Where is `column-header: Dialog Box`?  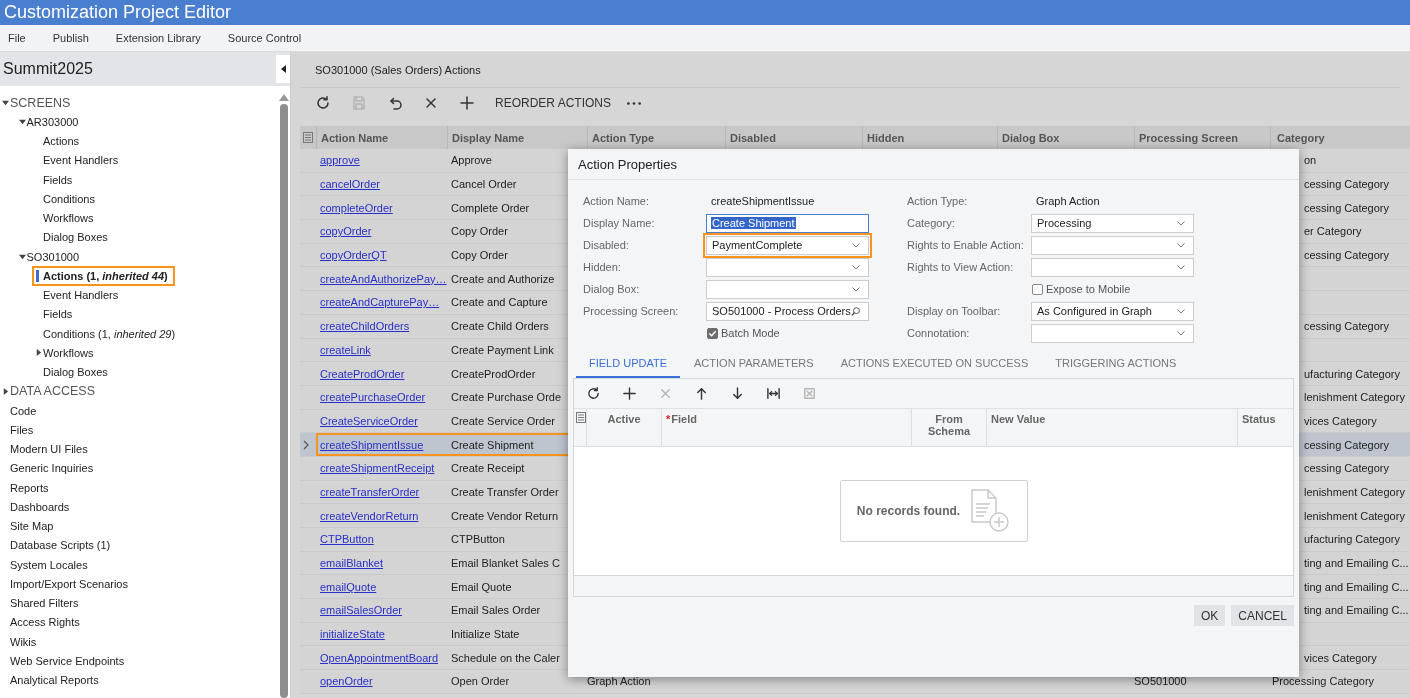 column-header: Dialog Box is located at coordinates (1031, 137).